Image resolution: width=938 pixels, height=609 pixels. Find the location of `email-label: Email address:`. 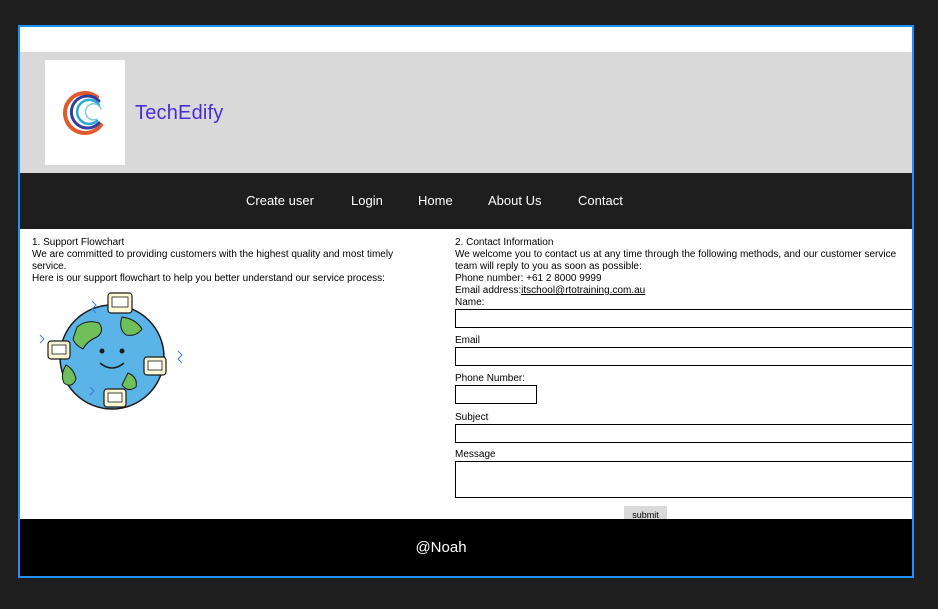

email-label: Email address: is located at coordinates (488, 290).